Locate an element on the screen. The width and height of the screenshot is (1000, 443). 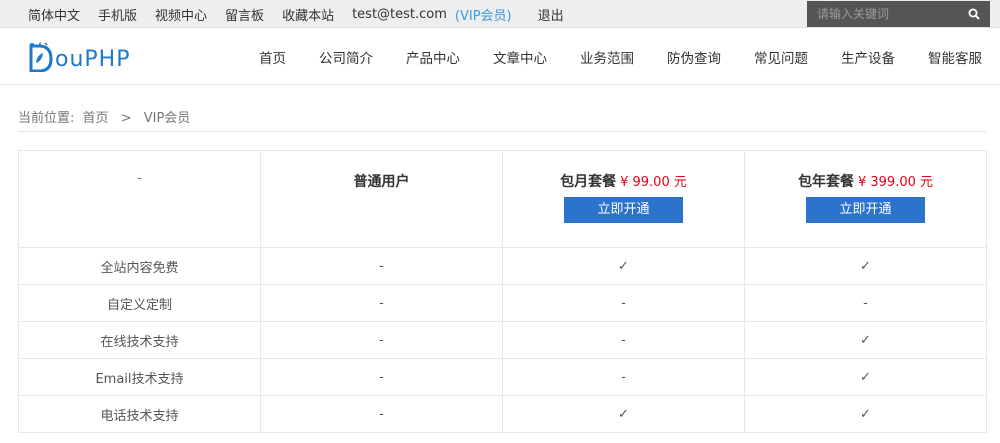
plan-price: ¥ 99.00 元 is located at coordinates (653, 182).